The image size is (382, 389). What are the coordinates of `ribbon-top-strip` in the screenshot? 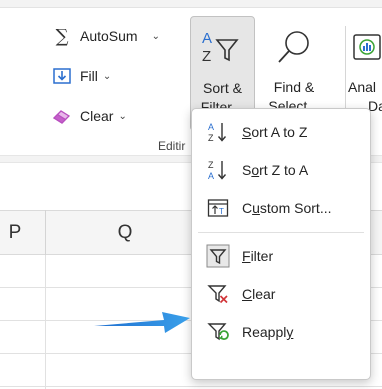 It's located at (191, 4).